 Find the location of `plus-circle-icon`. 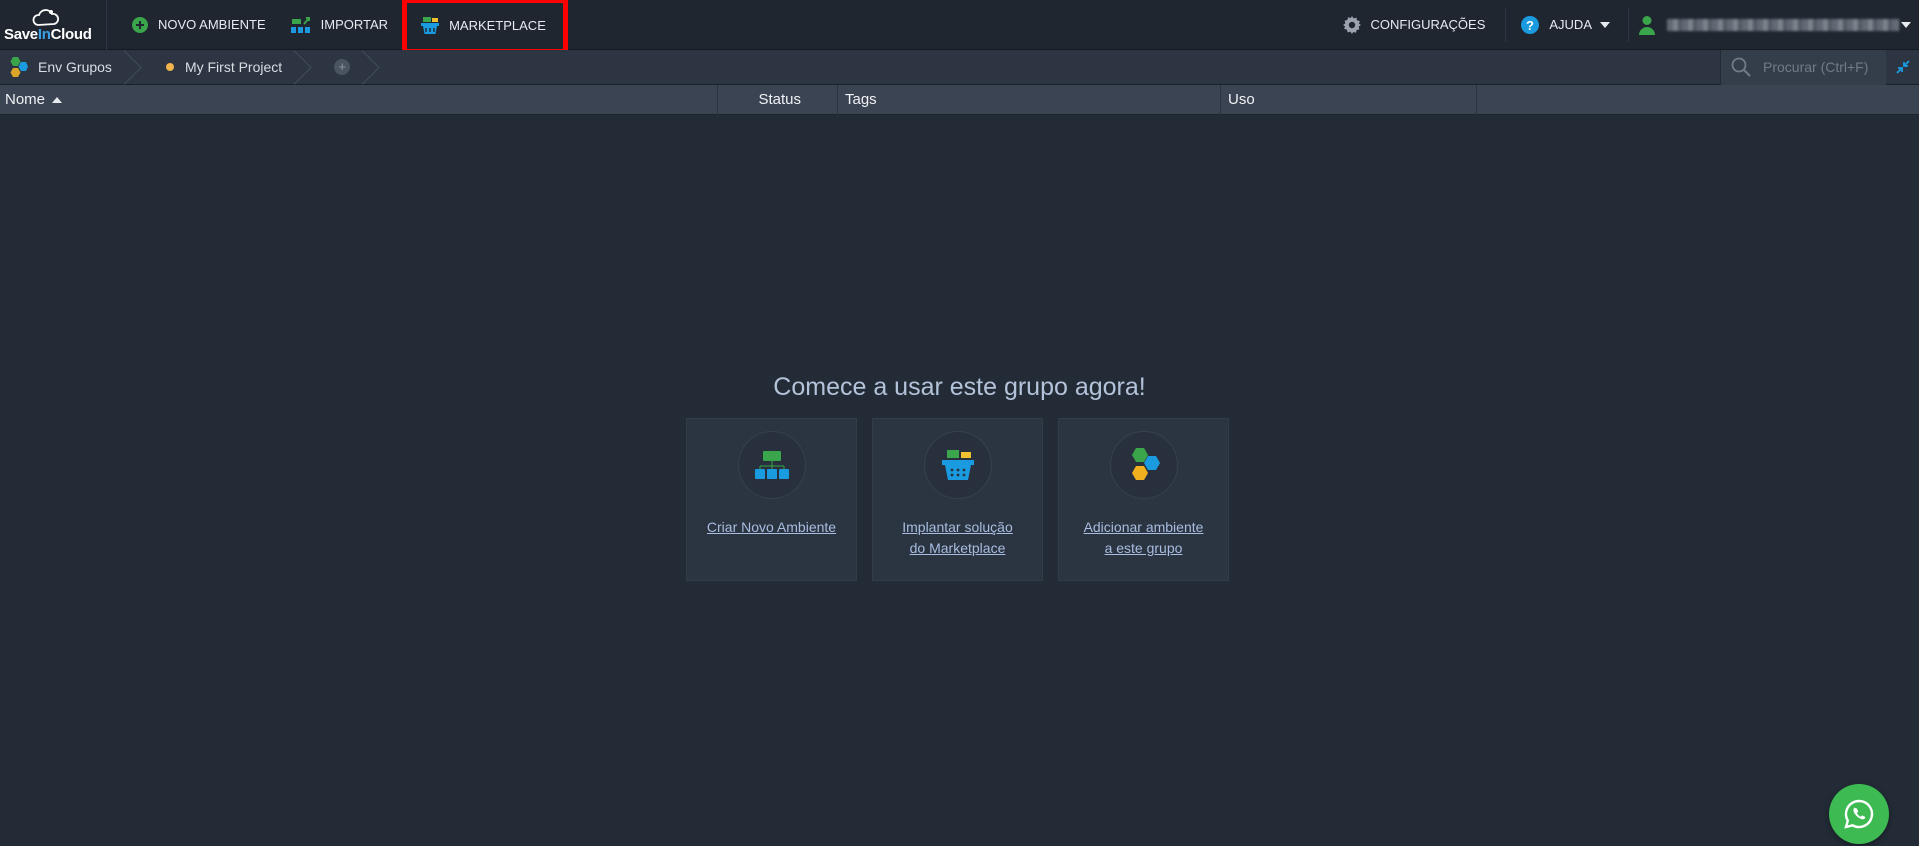

plus-circle-icon is located at coordinates (140, 25).